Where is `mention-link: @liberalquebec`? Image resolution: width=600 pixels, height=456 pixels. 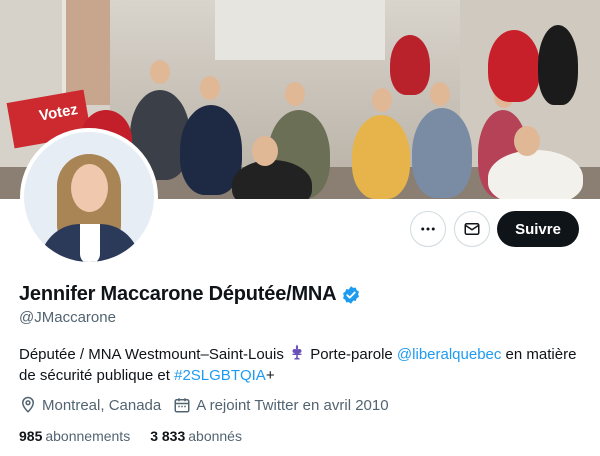
mention-link: @liberalquebec is located at coordinates (449, 354).